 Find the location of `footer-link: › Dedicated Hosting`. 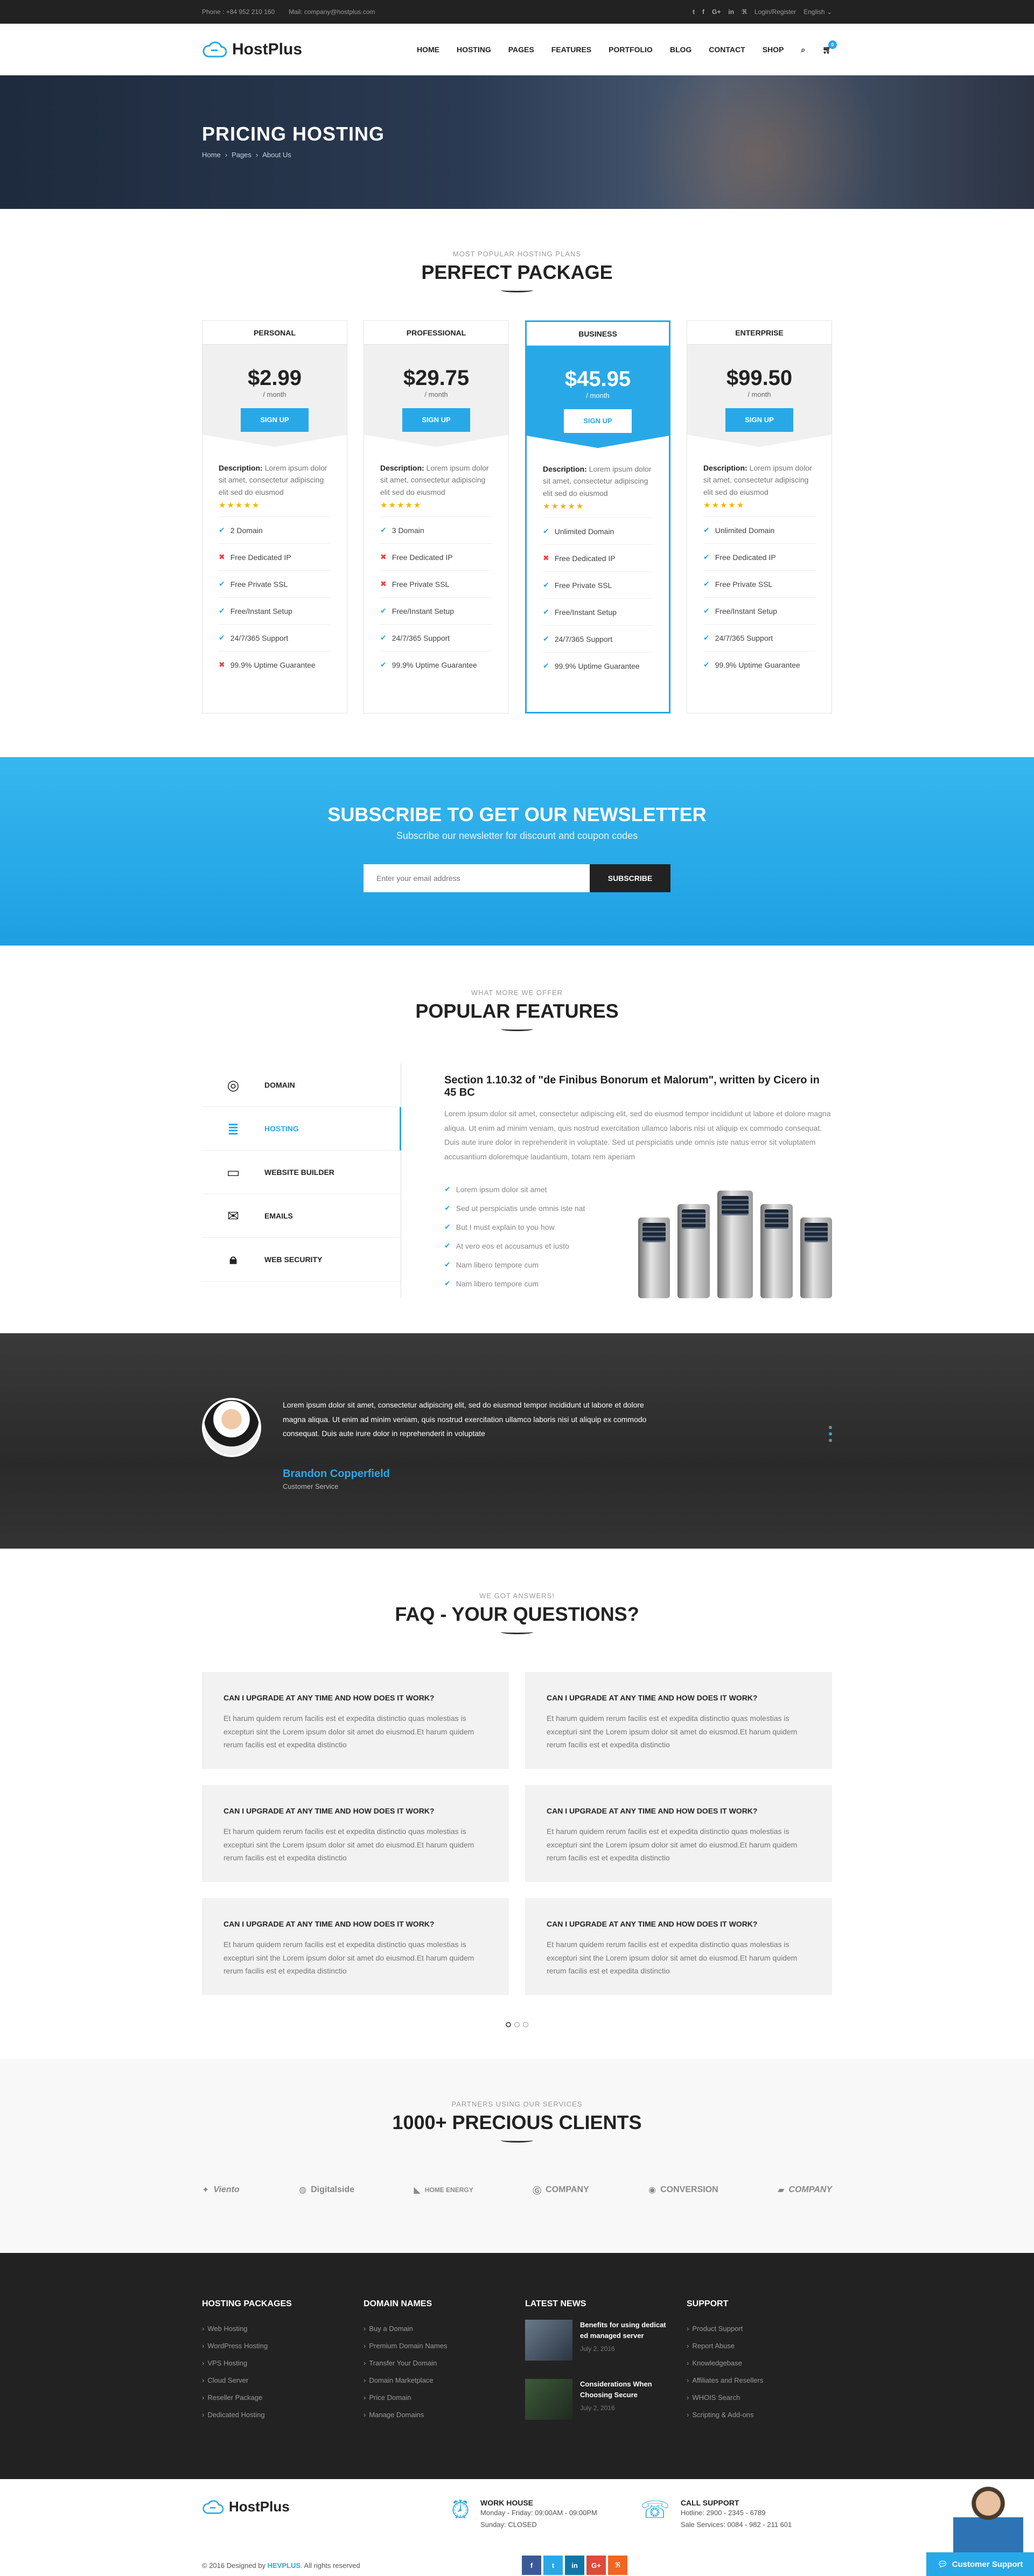

footer-link: › Dedicated Hosting is located at coordinates (274, 2414).